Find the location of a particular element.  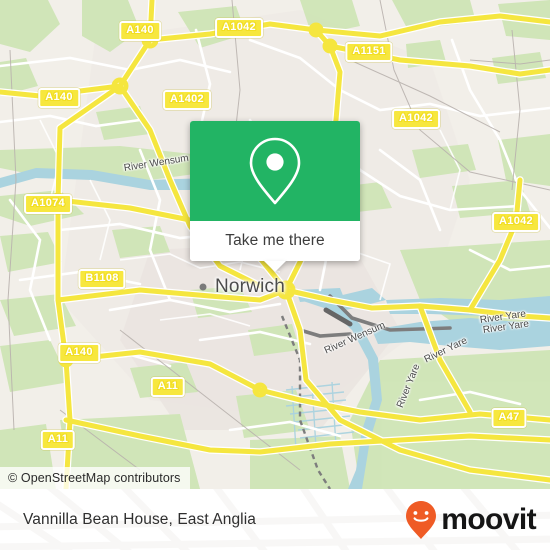

popup-header is located at coordinates (275, 171).